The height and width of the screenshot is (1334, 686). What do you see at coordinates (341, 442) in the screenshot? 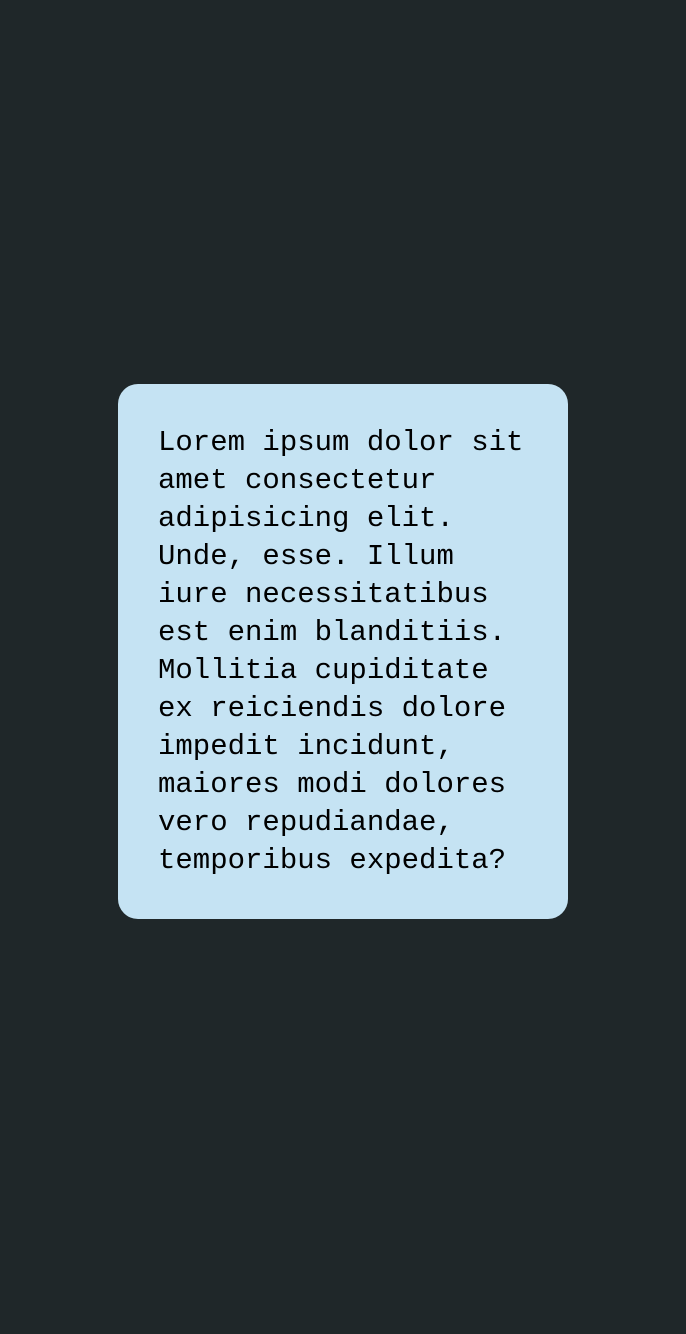
I see `text-line: Lorem ipsum dolor sit` at bounding box center [341, 442].